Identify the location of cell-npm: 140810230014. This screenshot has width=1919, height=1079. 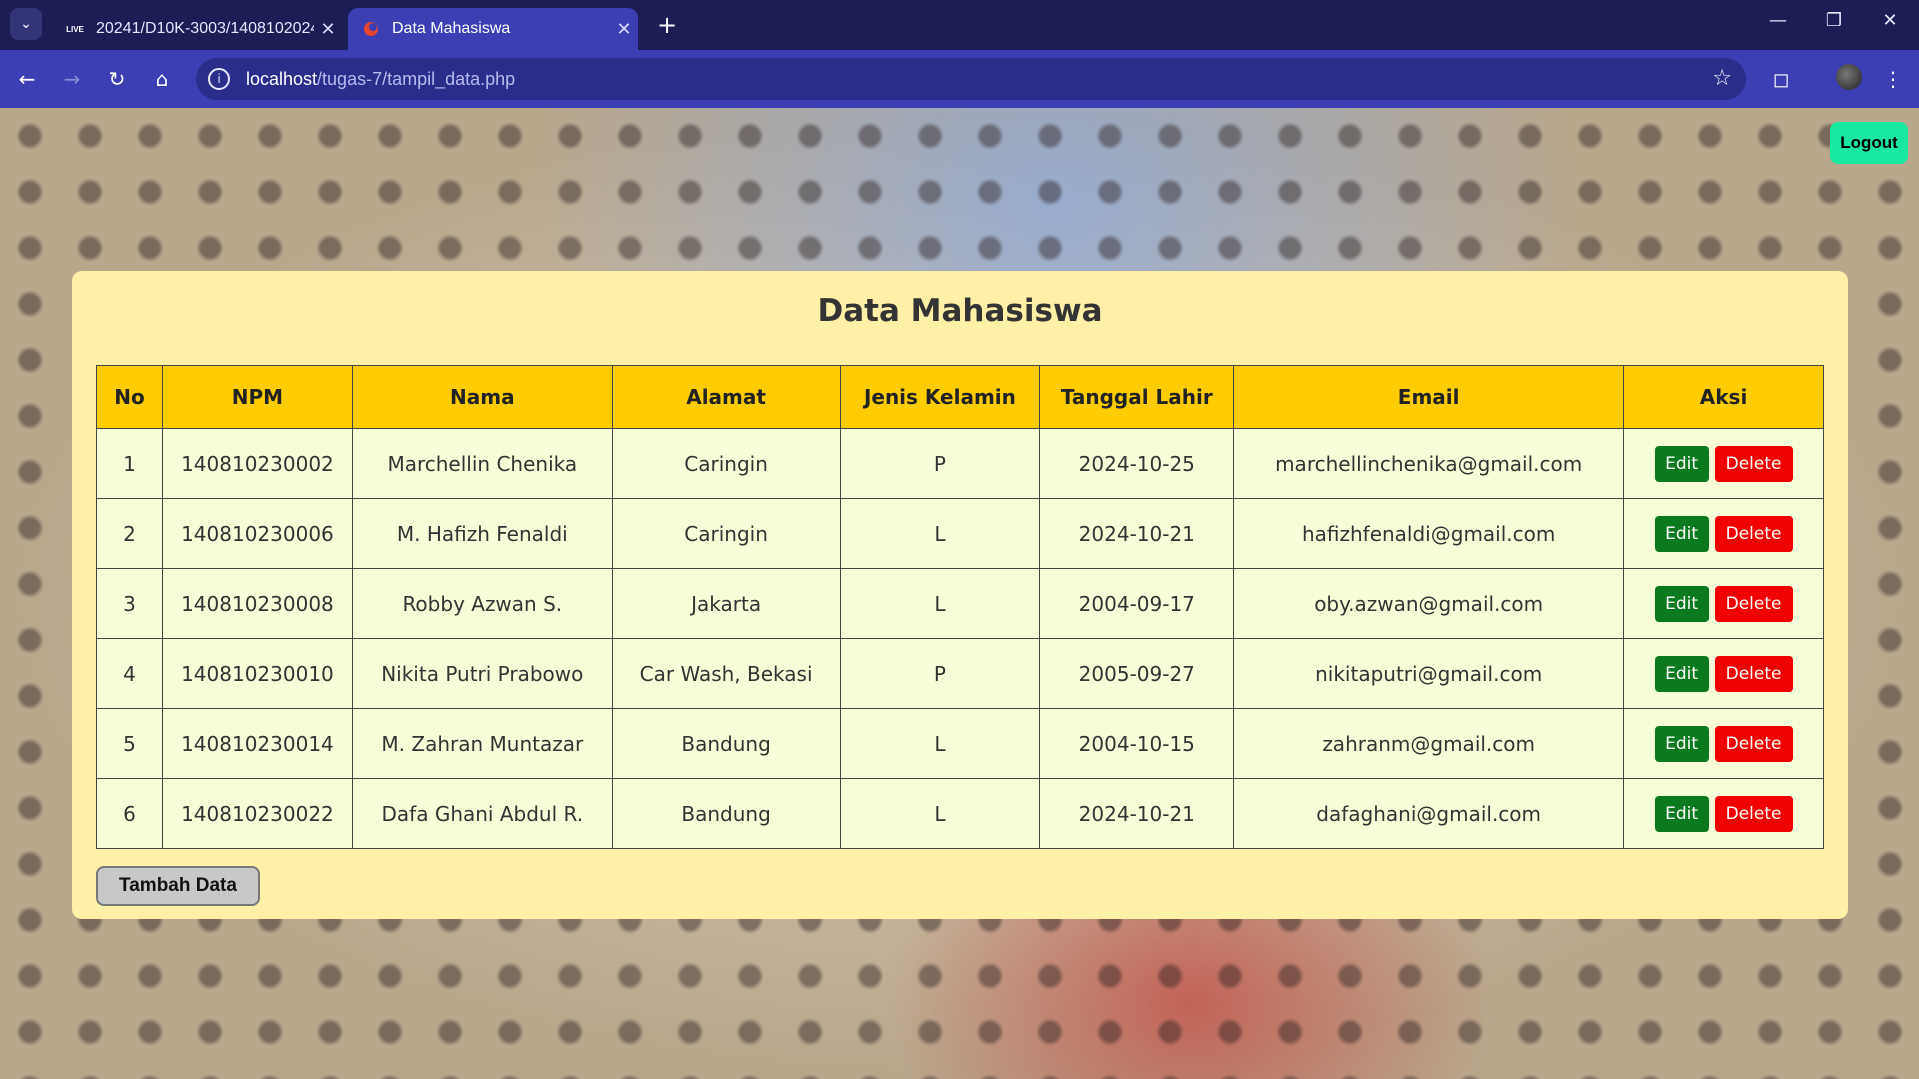
(257, 743).